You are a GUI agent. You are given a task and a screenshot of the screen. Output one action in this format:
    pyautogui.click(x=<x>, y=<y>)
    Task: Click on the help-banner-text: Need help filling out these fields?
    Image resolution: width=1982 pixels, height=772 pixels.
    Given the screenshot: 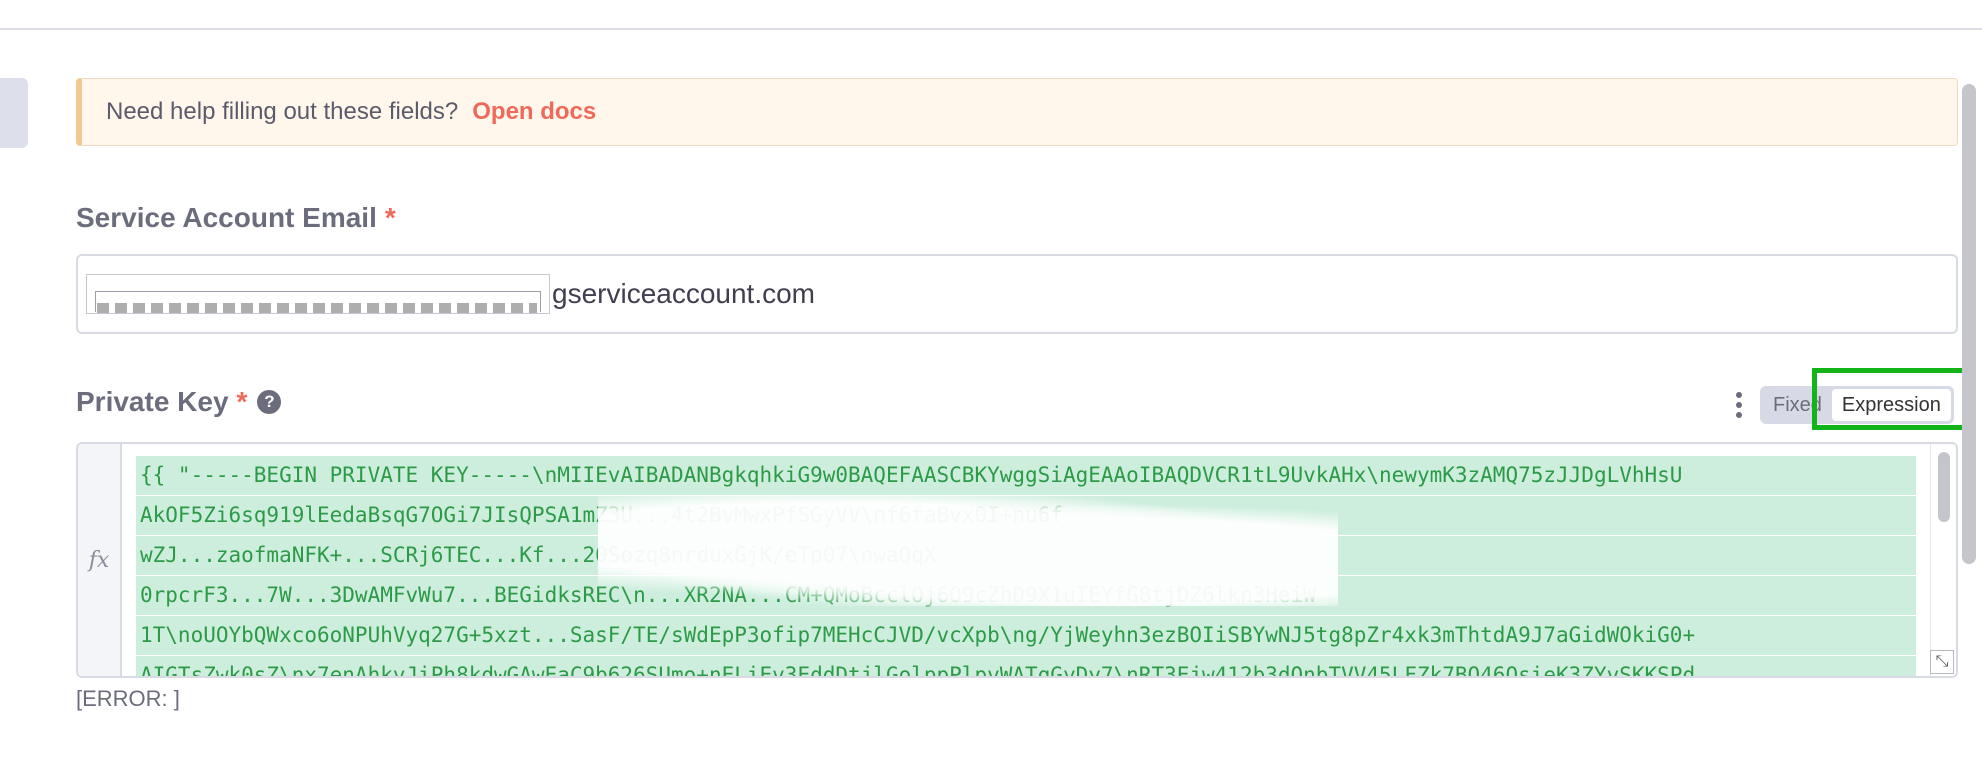 What is the action you would take?
    pyautogui.click(x=282, y=111)
    